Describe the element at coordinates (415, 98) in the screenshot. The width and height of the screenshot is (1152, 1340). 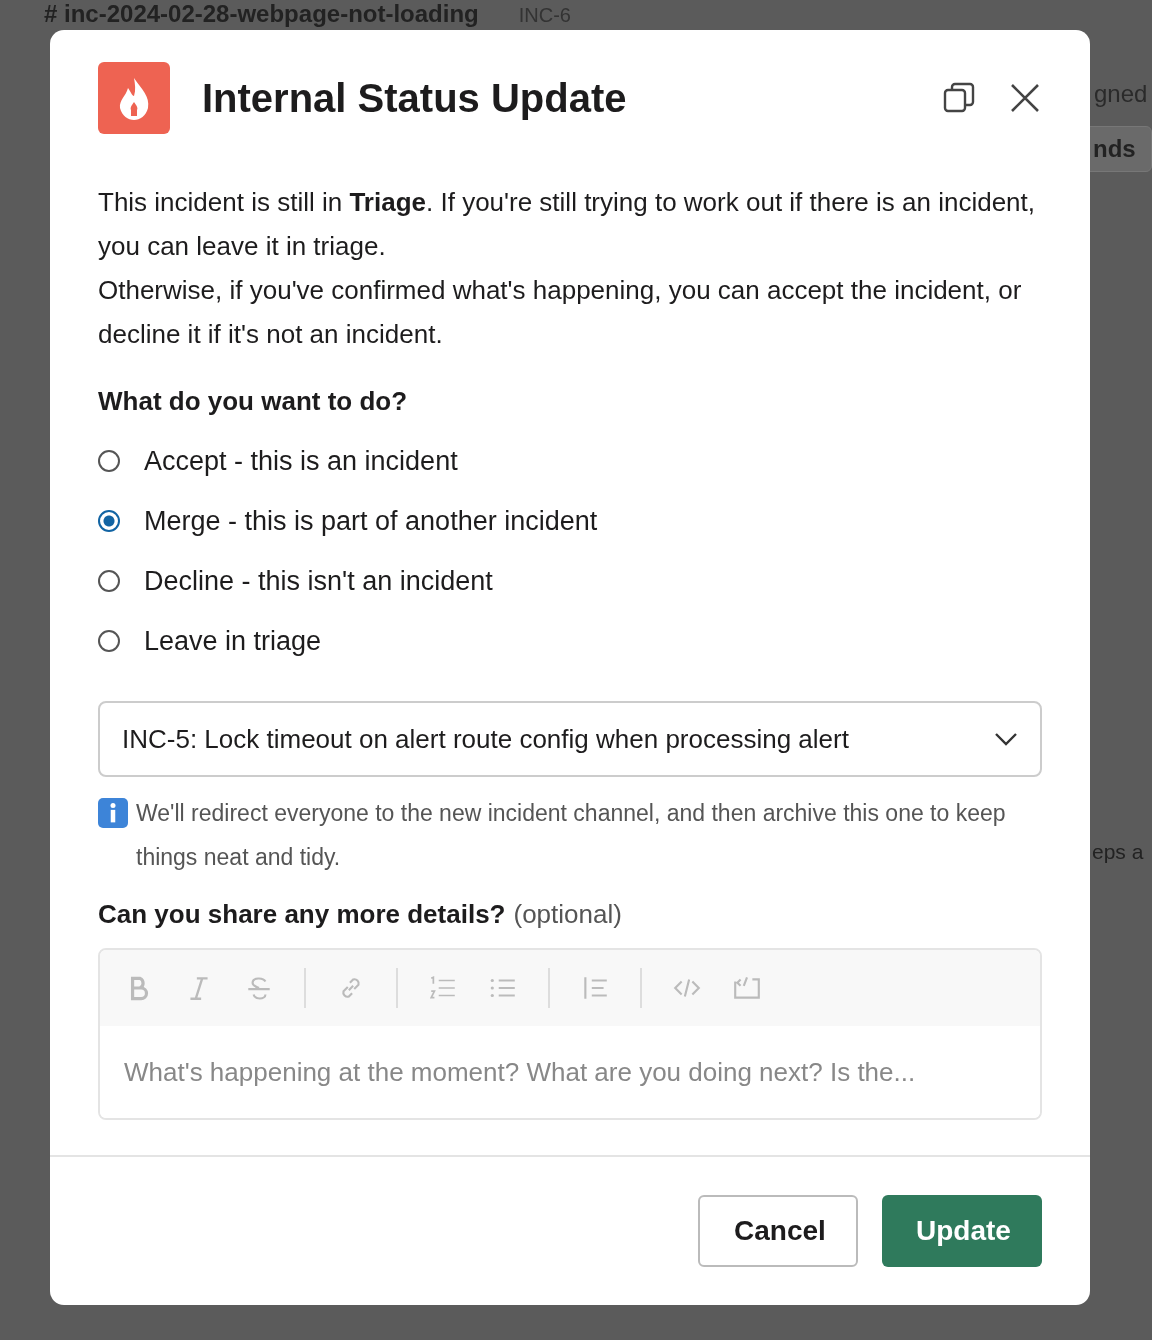
I see `dialog-title: Internal Status Update` at that location.